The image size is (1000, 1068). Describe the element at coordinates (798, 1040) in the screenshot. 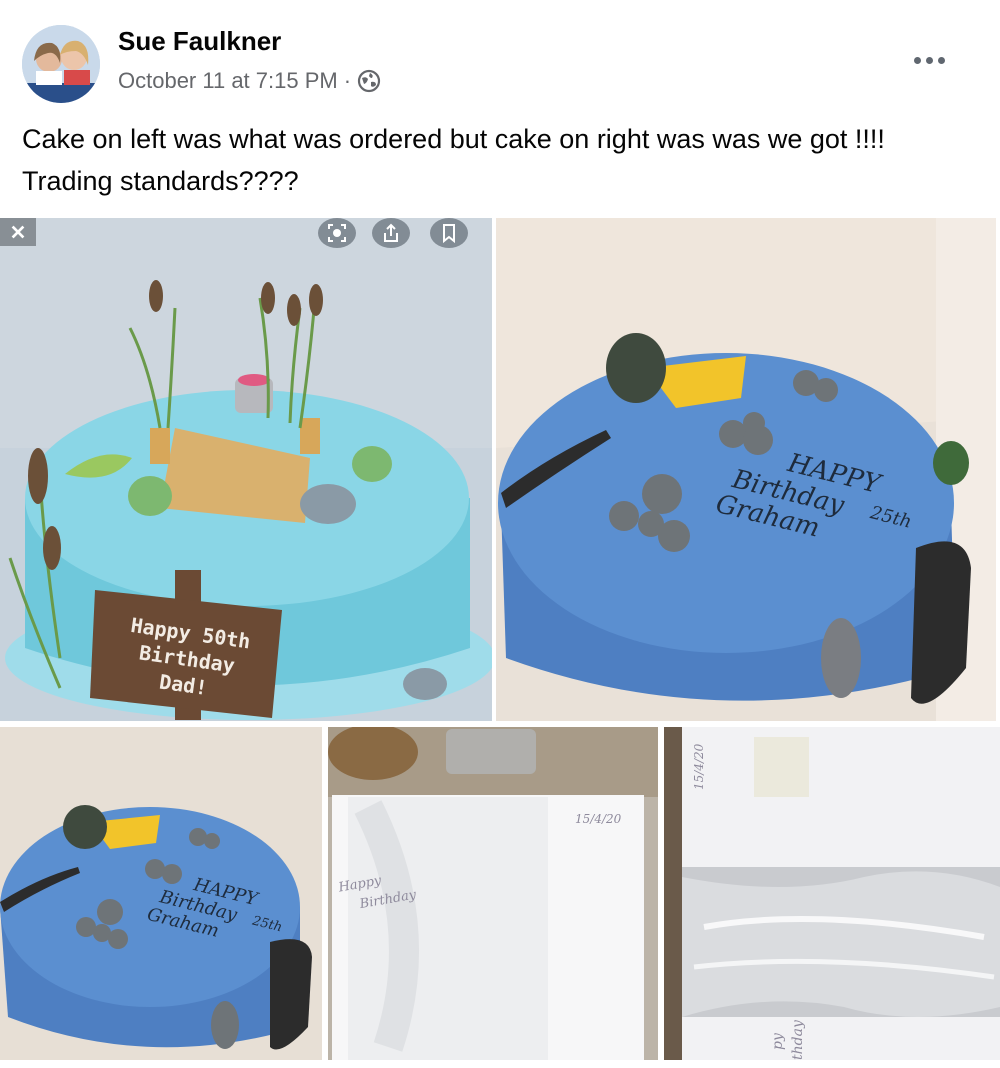

I see `box-bottom-text-2: thday` at that location.